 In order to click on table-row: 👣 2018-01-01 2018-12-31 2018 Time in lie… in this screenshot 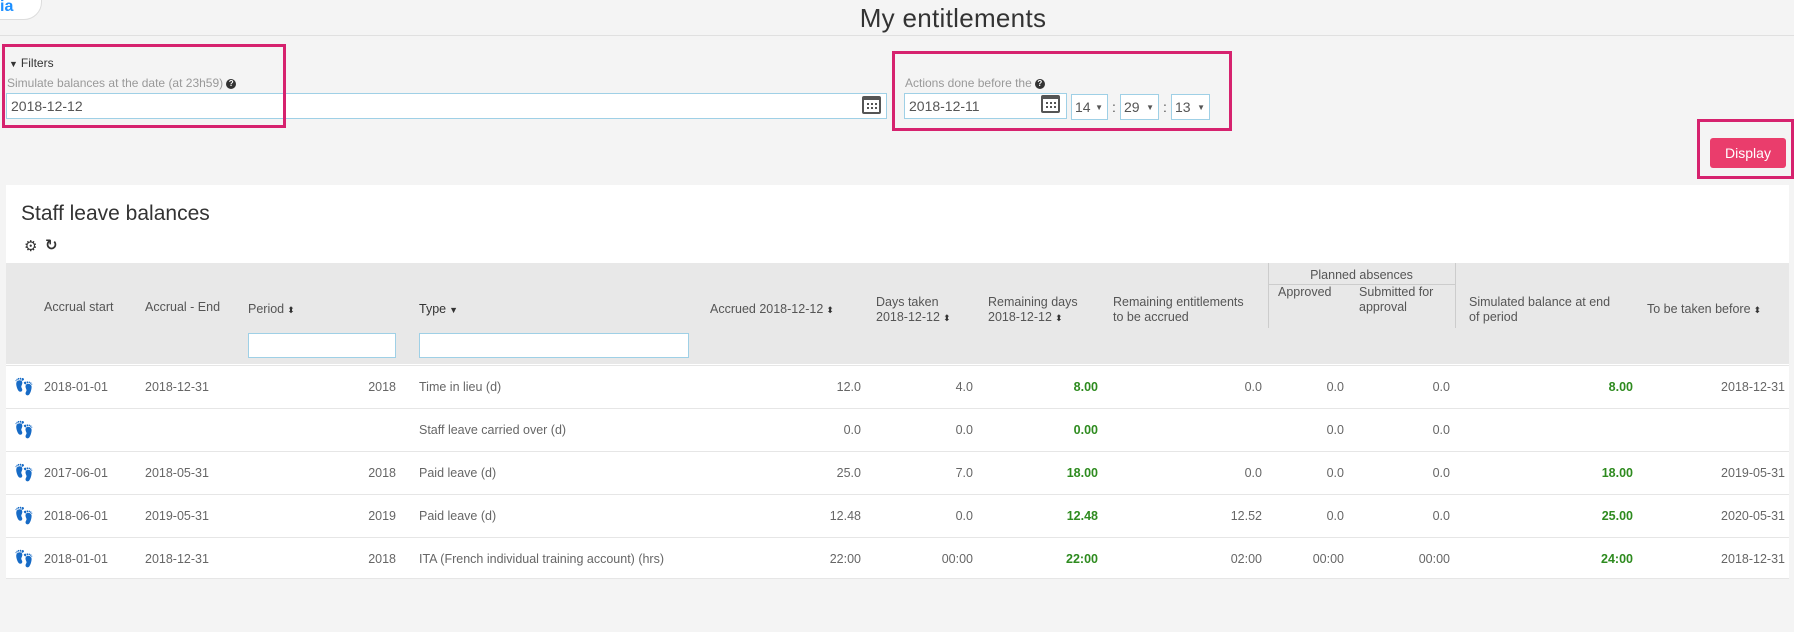, I will do `click(897, 386)`.